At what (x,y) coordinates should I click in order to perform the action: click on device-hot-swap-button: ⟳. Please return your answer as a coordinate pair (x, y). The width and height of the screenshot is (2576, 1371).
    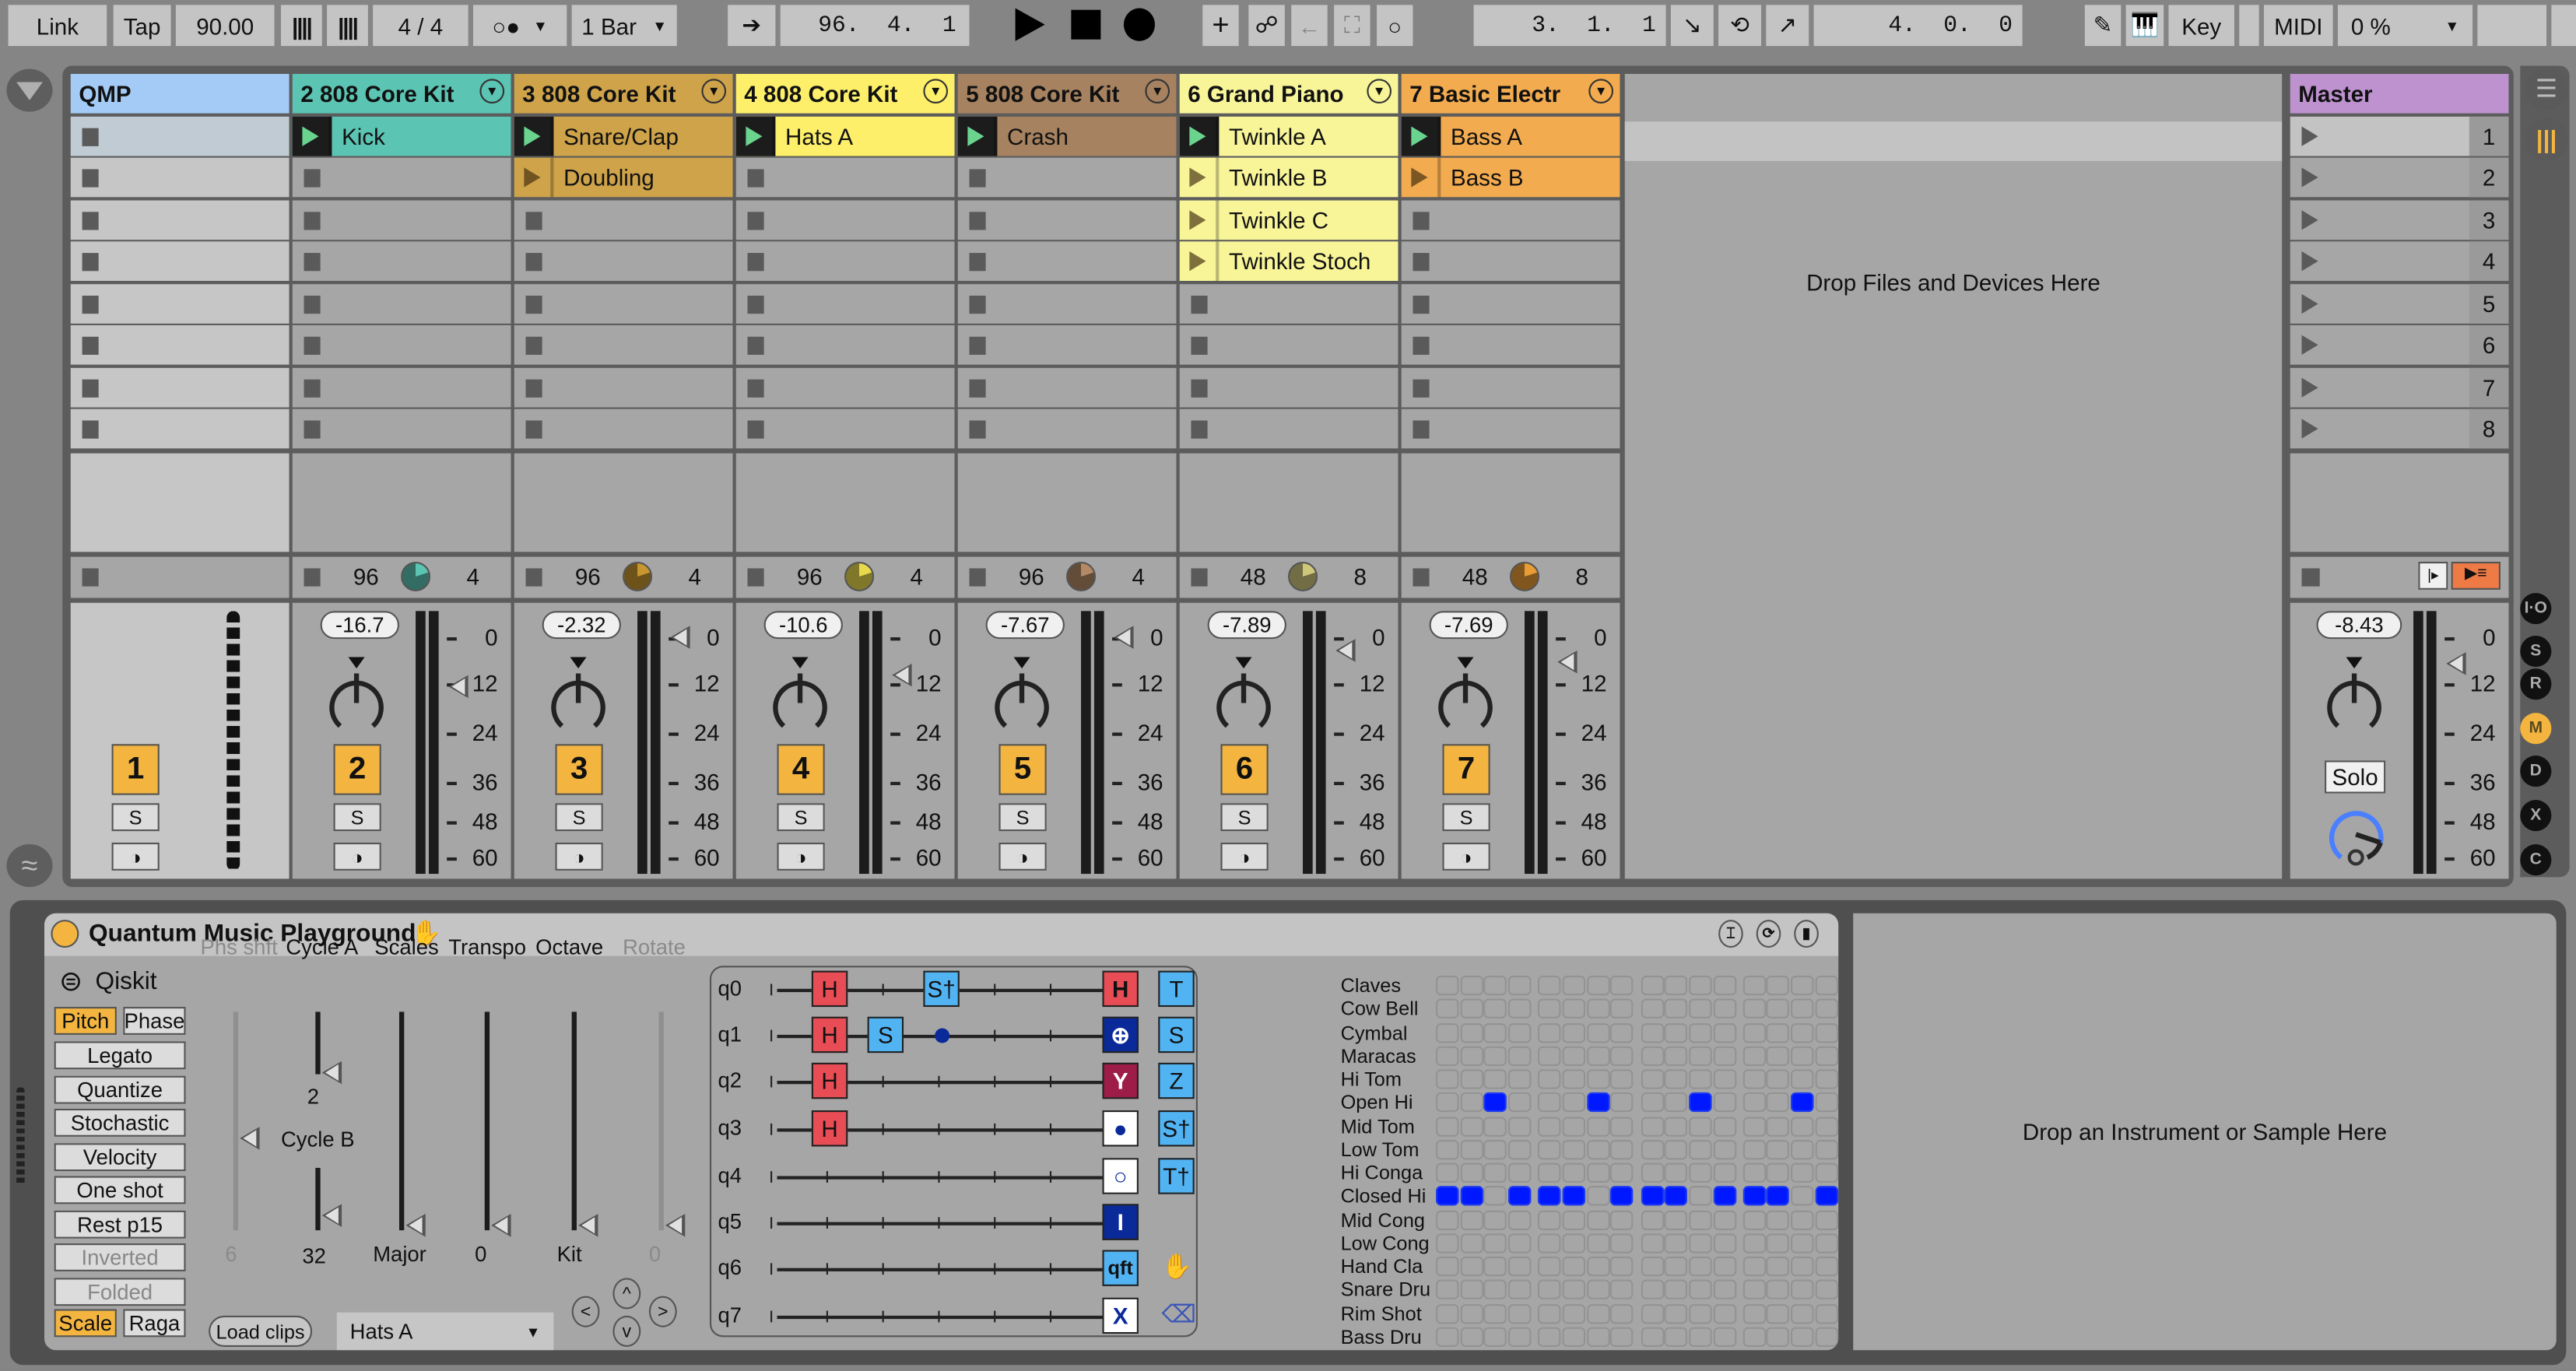
    Looking at the image, I should click on (1769, 934).